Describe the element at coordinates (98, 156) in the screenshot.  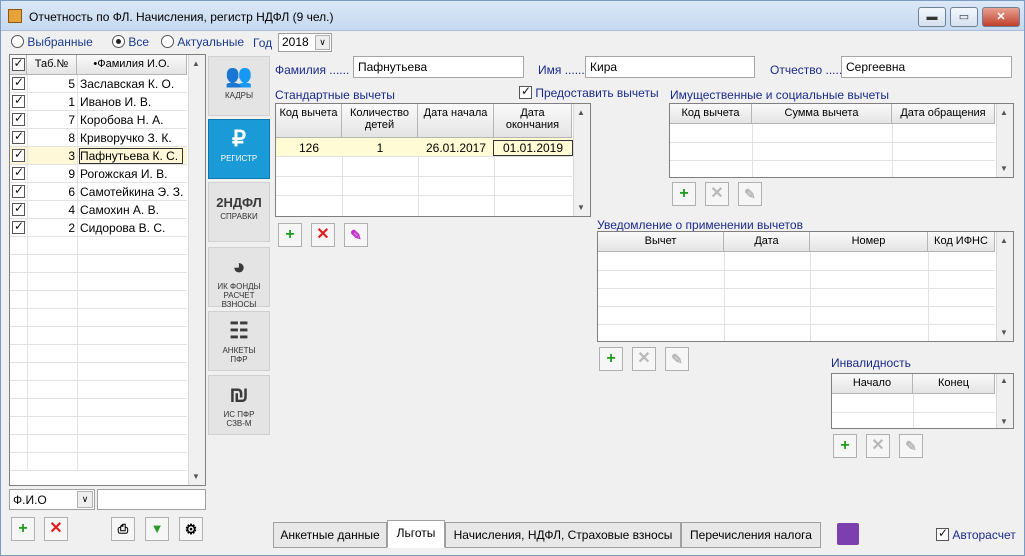
I see `list-item: 3 Пафнутьева К. С.` at that location.